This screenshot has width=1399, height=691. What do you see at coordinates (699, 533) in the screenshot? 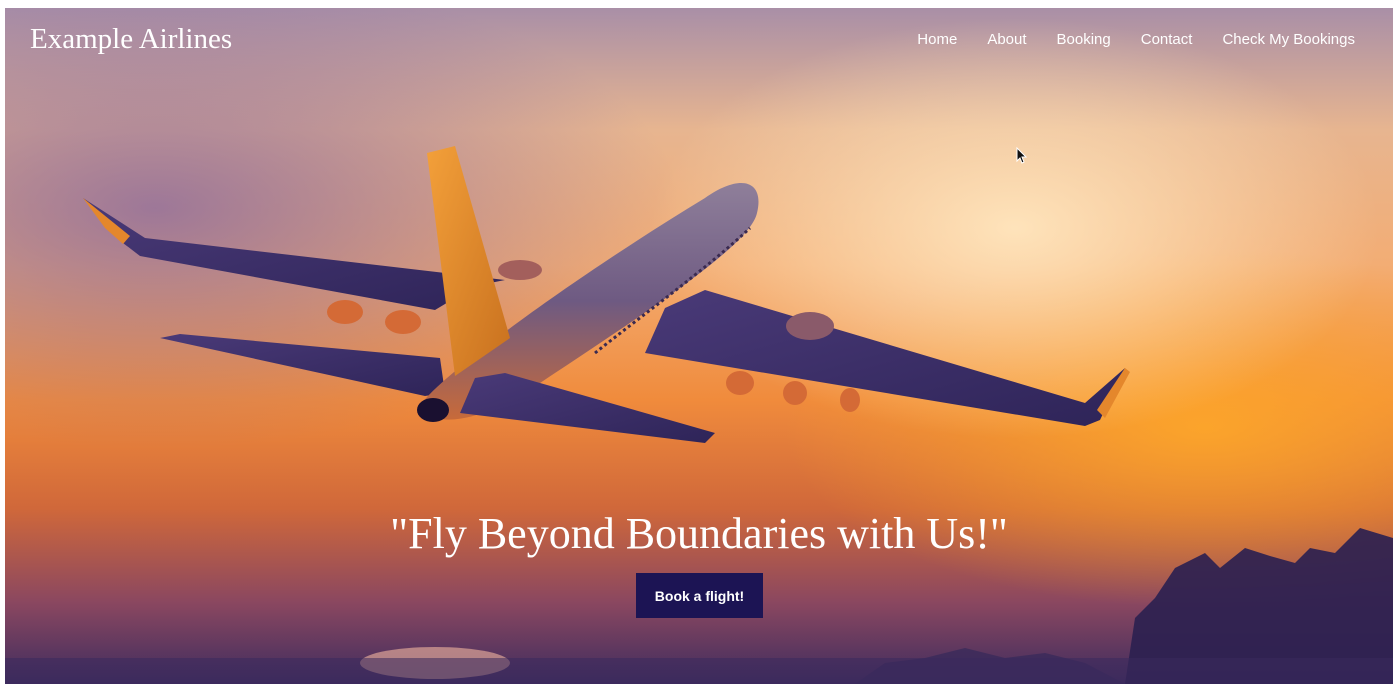
I see `hero-tagline: "Fly Beyond Boundaries with Us!"` at bounding box center [699, 533].